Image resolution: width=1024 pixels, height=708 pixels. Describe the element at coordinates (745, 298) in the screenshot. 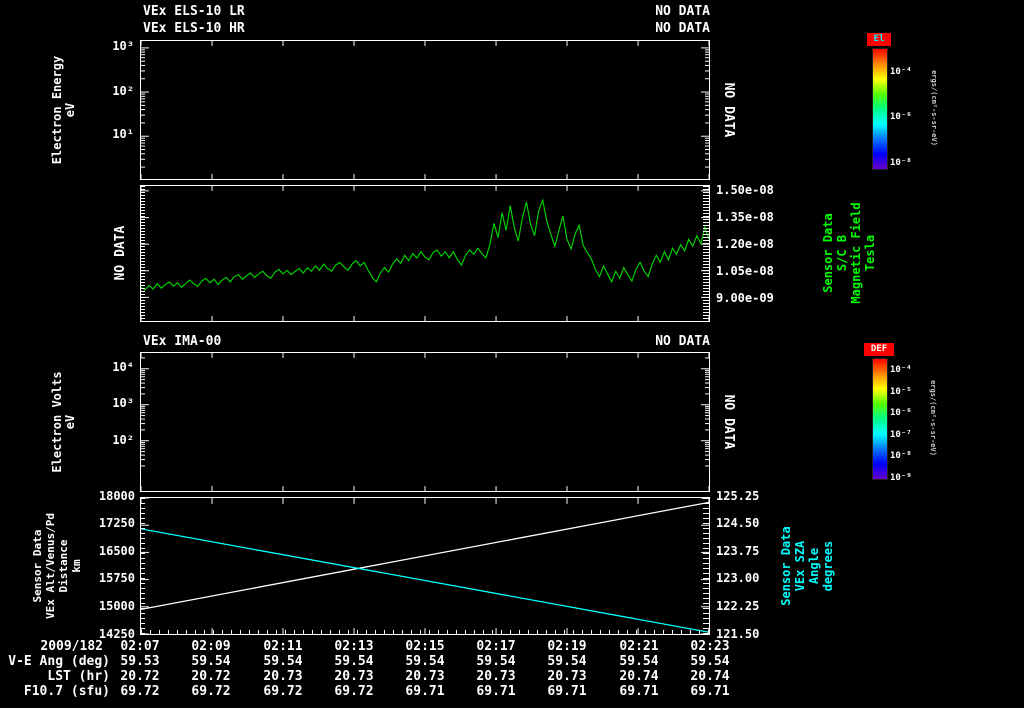

I see `mag-ytick-5: 9.00e-09` at that location.